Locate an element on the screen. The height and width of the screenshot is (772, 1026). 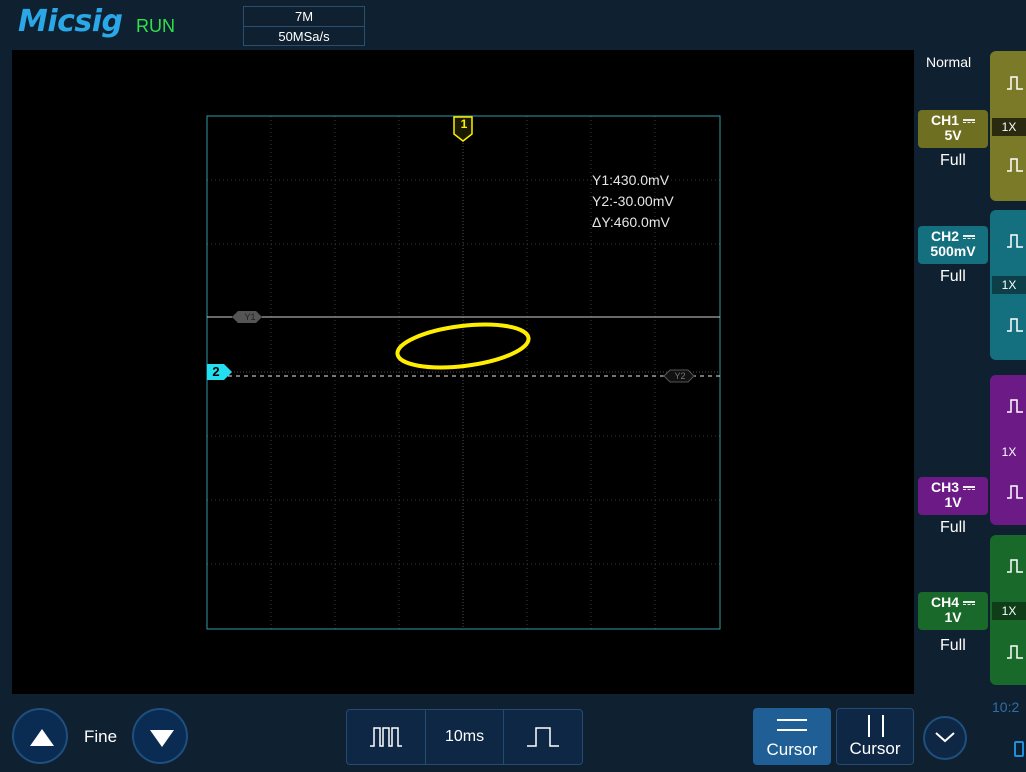
pulse-train-icon is located at coordinates (385, 737).